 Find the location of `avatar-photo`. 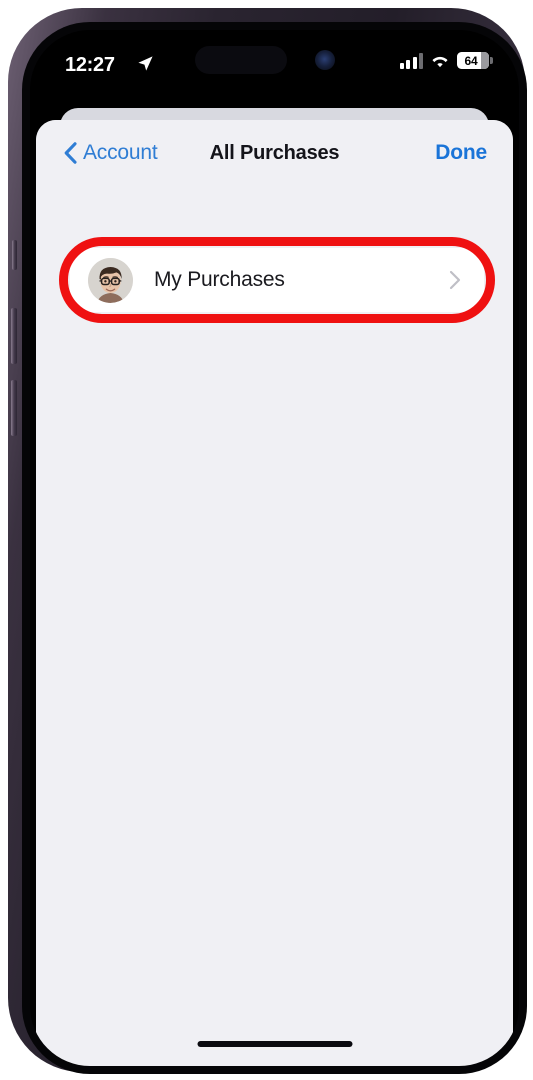

avatar-photo is located at coordinates (110, 280).